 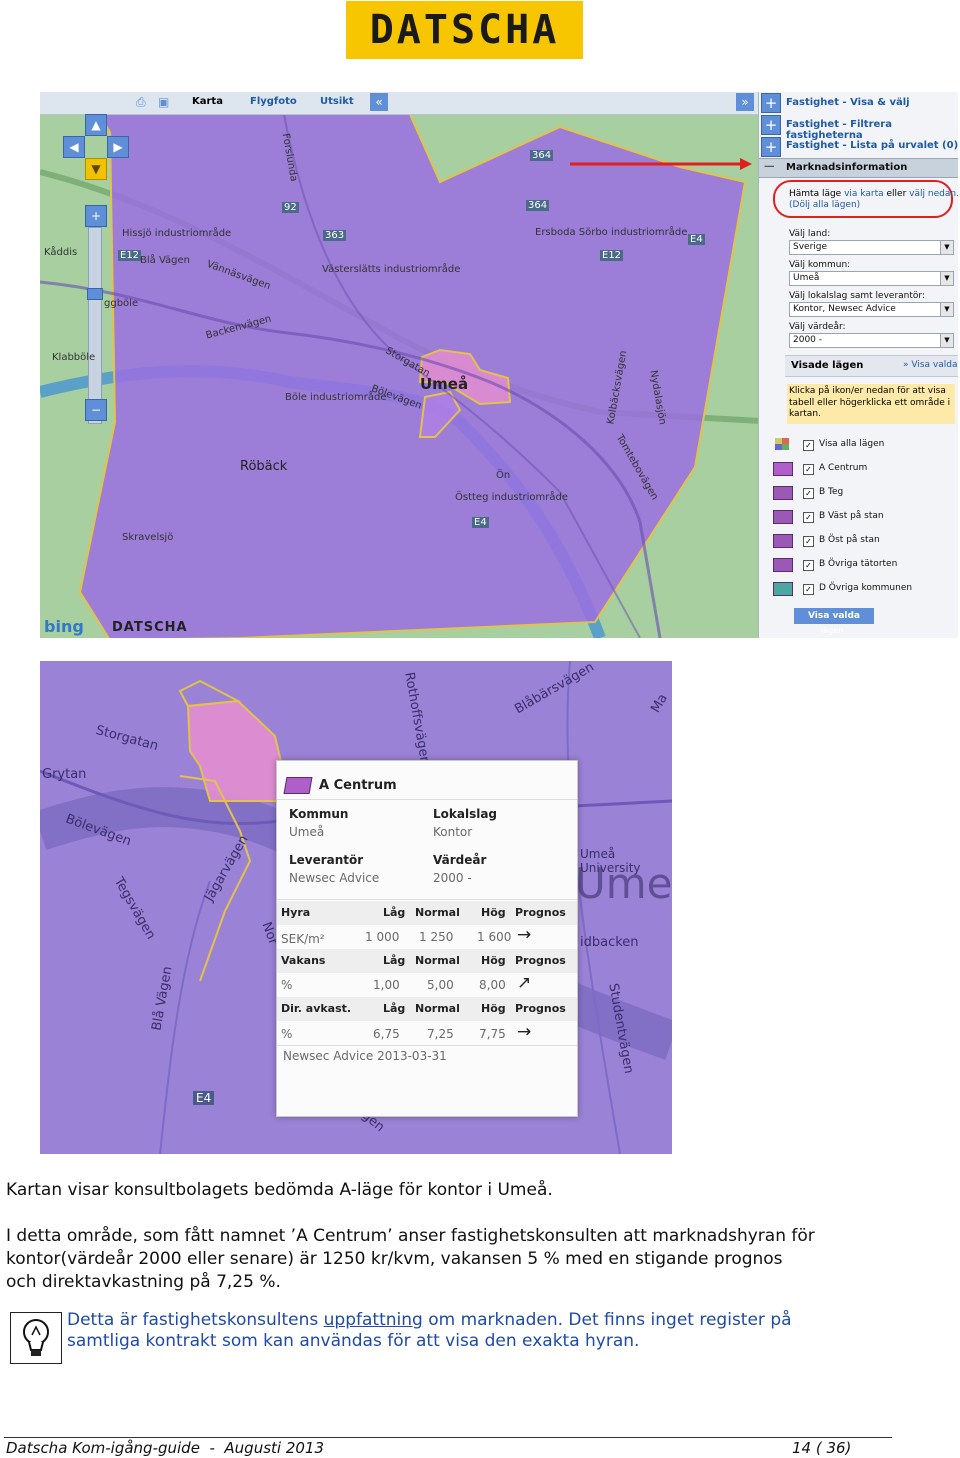 What do you see at coordinates (493, 960) in the screenshot?
I see `col-header: Hög` at bounding box center [493, 960].